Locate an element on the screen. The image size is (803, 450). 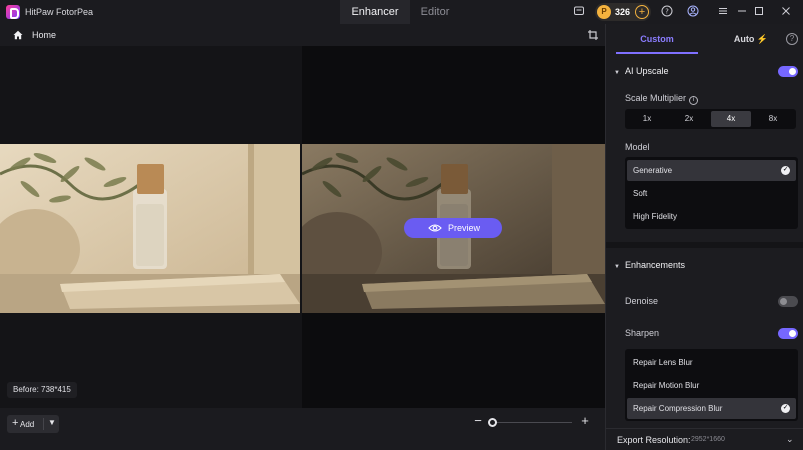
enhancements-title: Enhancements is located at coordinates (654, 265).